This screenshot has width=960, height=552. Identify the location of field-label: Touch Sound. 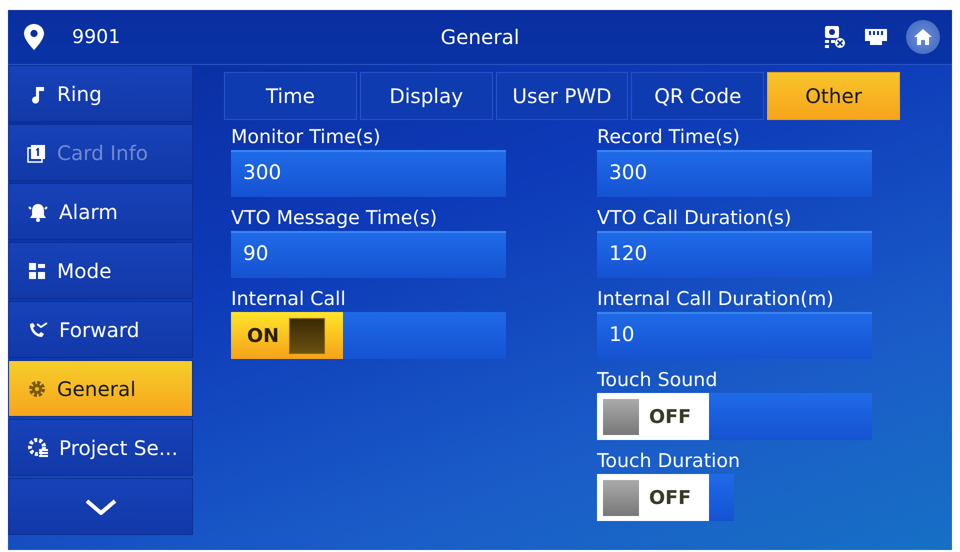
(657, 380).